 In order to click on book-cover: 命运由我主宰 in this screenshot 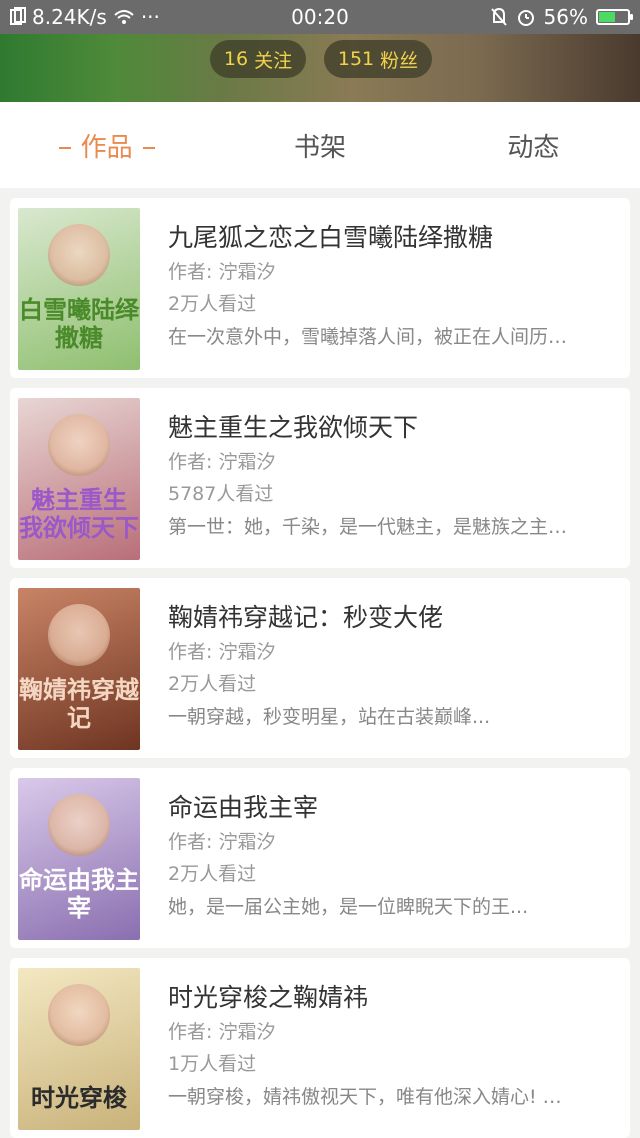, I will do `click(79, 859)`.